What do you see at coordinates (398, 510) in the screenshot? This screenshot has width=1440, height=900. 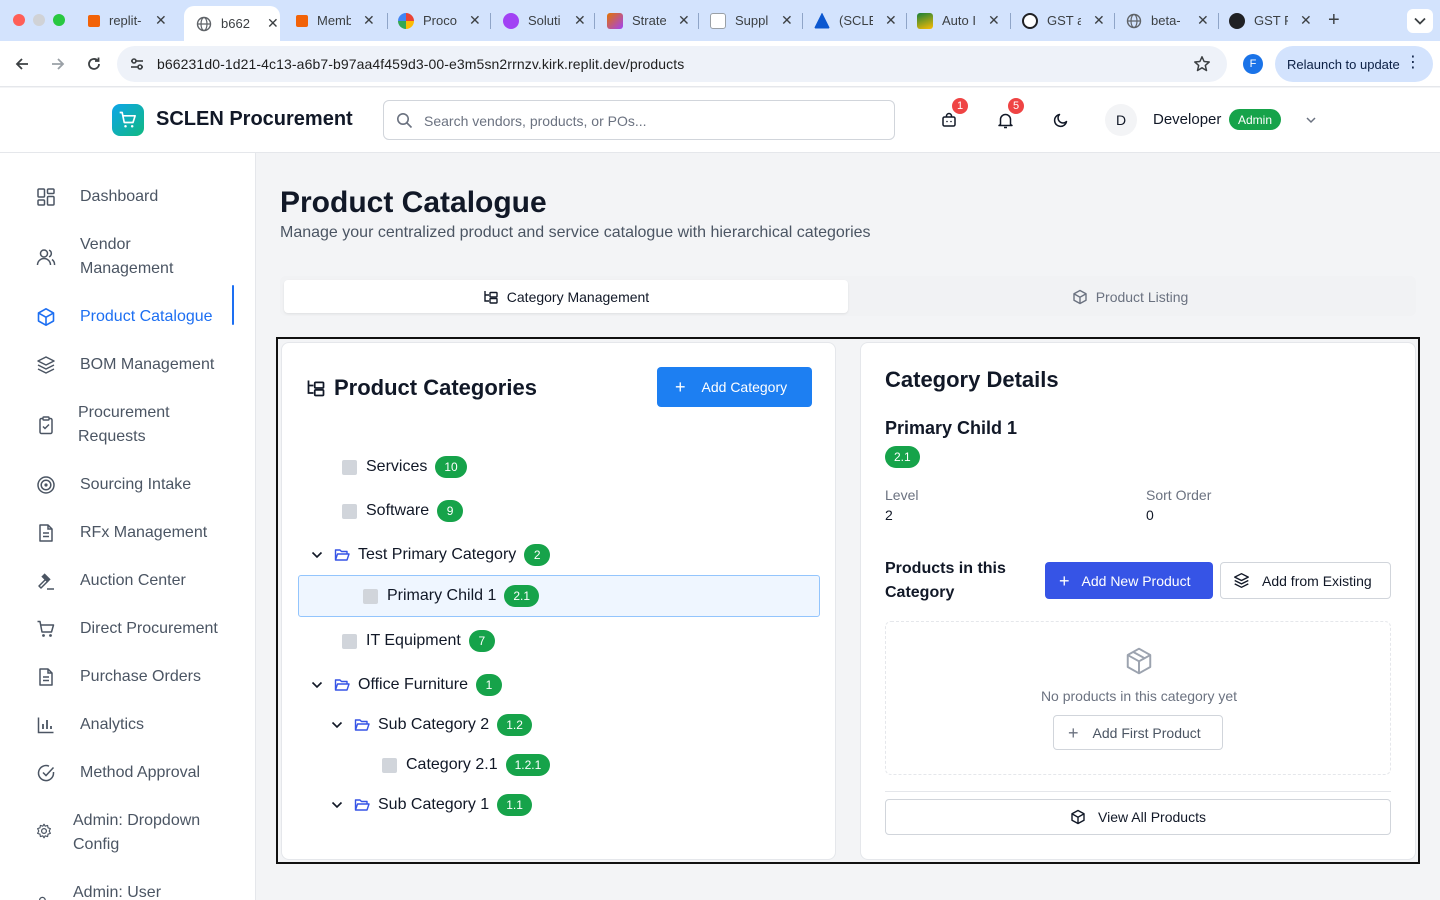 I see `tree-node-label: Software` at bounding box center [398, 510].